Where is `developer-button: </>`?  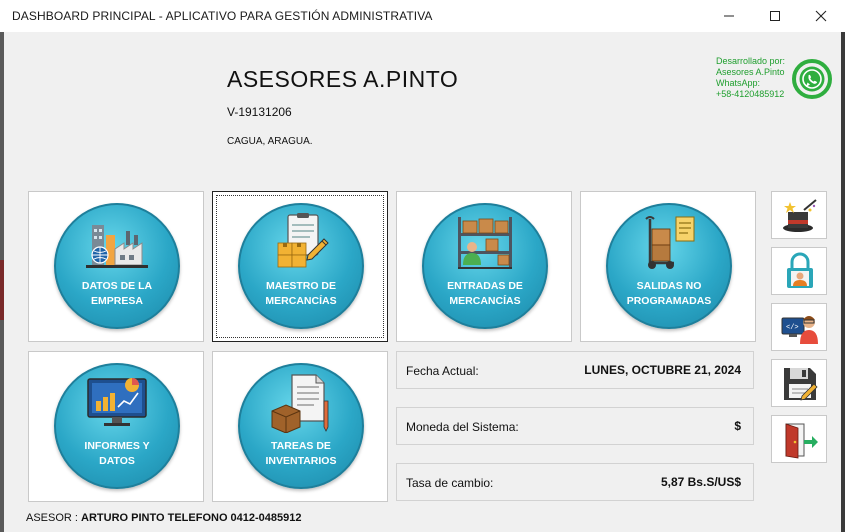 developer-button: </> is located at coordinates (799, 327).